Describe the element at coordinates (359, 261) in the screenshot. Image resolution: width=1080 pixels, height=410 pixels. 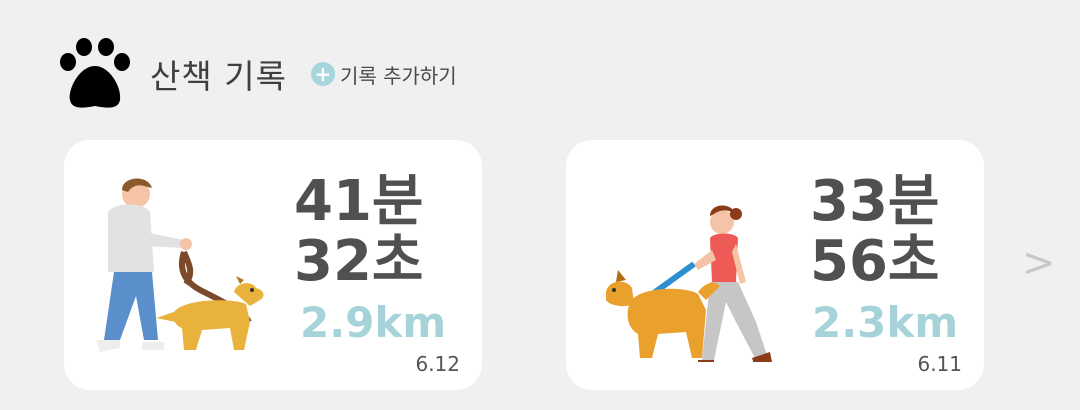
I see `duration-seconds: 32초` at that location.